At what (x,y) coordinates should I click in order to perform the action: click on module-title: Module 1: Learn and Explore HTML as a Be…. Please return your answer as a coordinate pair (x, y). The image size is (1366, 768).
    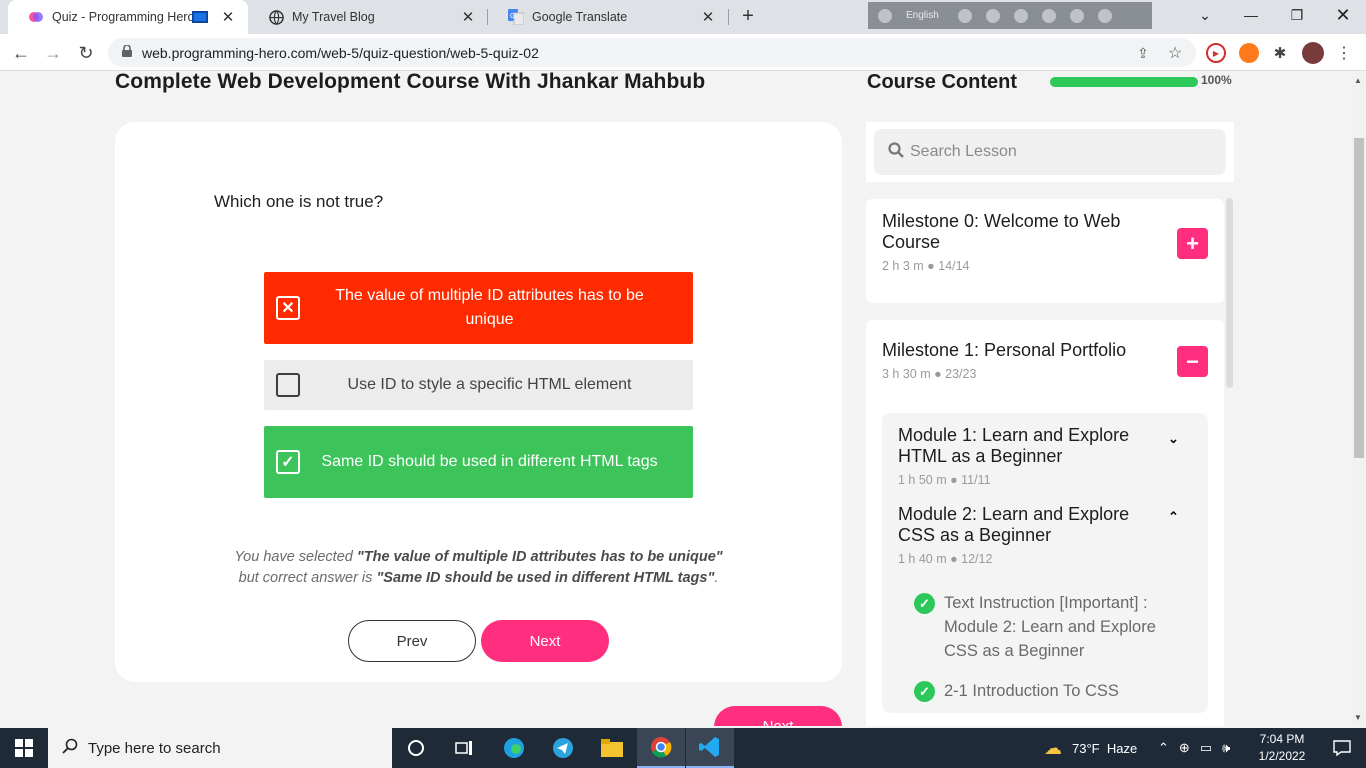
    Looking at the image, I should click on (1023, 446).